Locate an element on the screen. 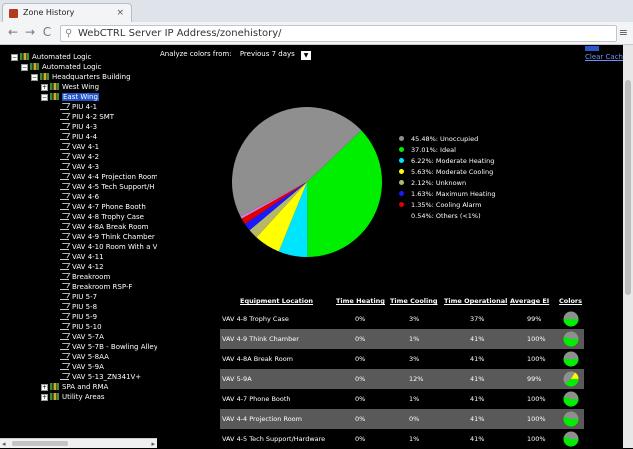 The height and width of the screenshot is (449, 633). page-vertical-scrollbar is located at coordinates (628, 246).